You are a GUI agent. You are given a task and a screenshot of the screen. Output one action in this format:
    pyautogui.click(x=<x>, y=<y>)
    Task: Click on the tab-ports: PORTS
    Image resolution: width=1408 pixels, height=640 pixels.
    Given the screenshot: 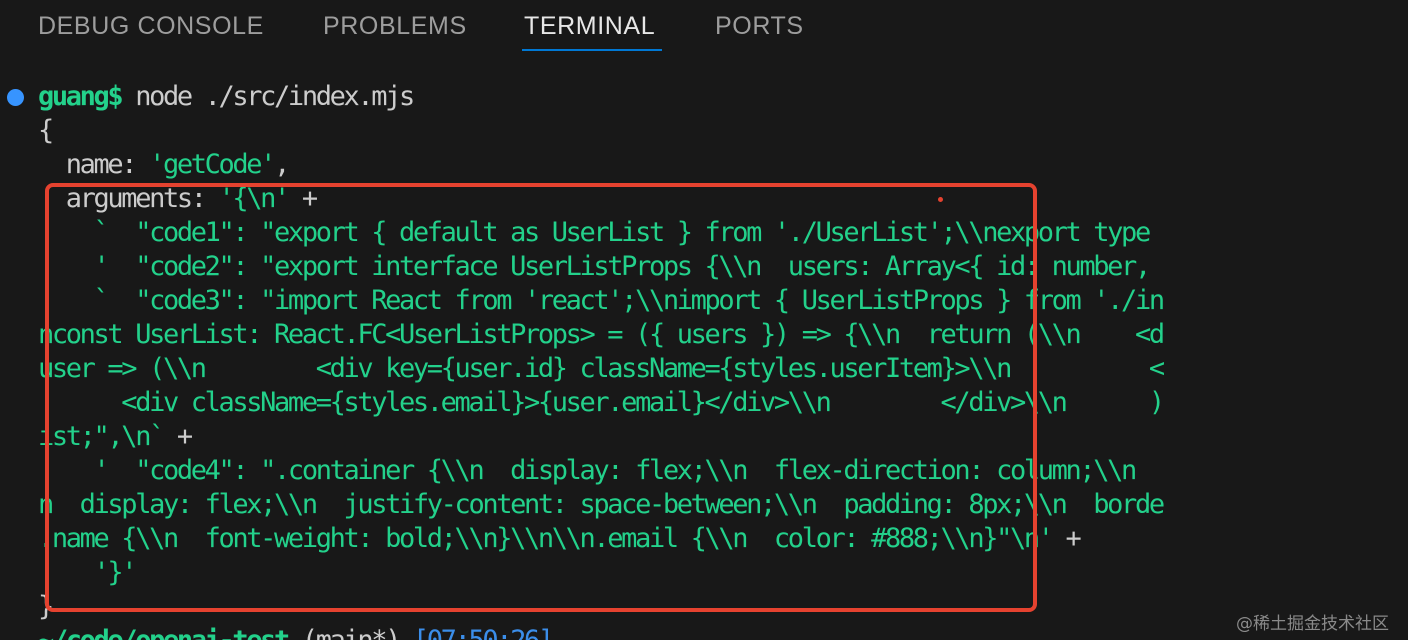 What is the action you would take?
    pyautogui.click(x=759, y=26)
    